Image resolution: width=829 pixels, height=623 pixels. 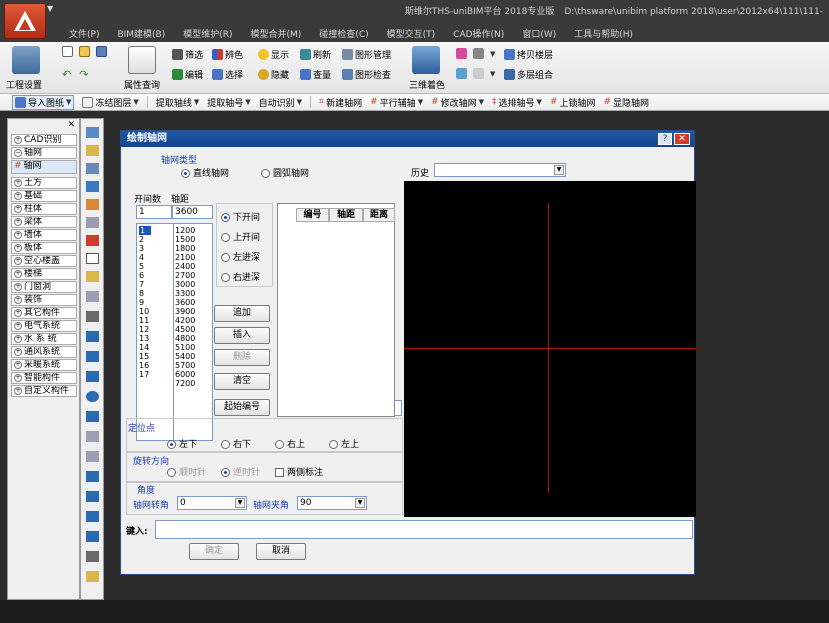 I want to click on modify-axis-grid-button: # 修改轴网 ▼, so click(x=457, y=102).